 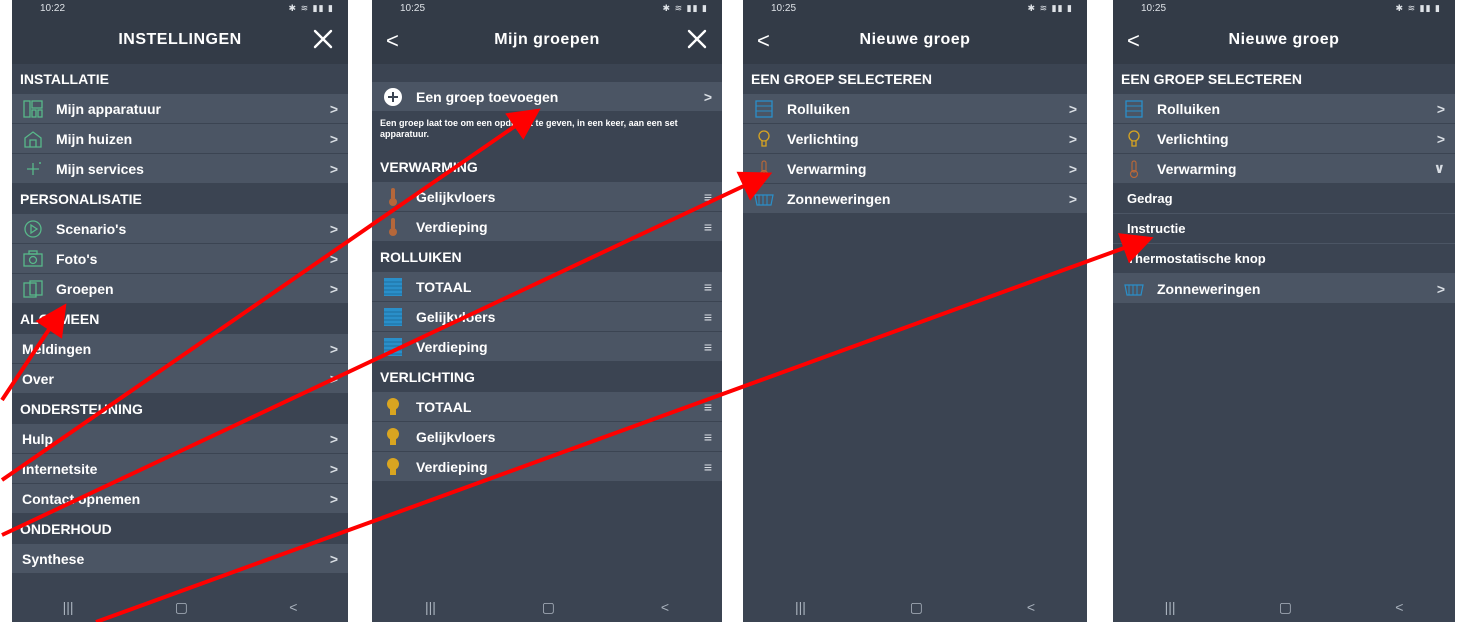 What do you see at coordinates (180, 199) in the screenshot?
I see `section-personalisatie: PERSONALISATIE` at bounding box center [180, 199].